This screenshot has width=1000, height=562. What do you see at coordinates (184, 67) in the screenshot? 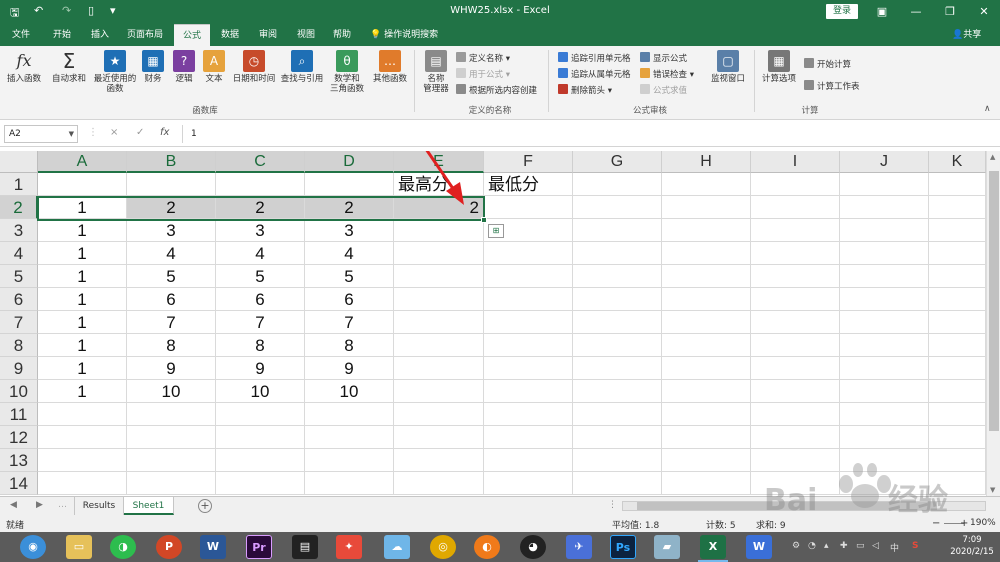
I see `logical-button: ? 逻辑` at bounding box center [184, 67].